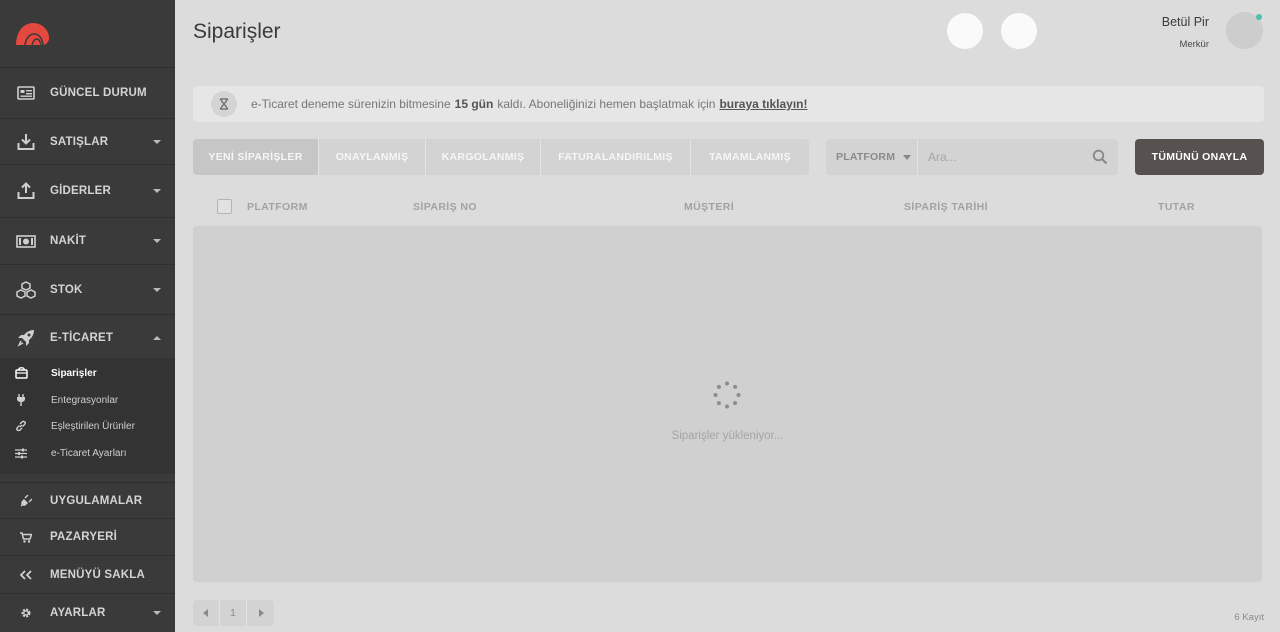 This screenshot has height=632, width=1280. What do you see at coordinates (237, 31) in the screenshot?
I see `page-title: Siparişler` at bounding box center [237, 31].